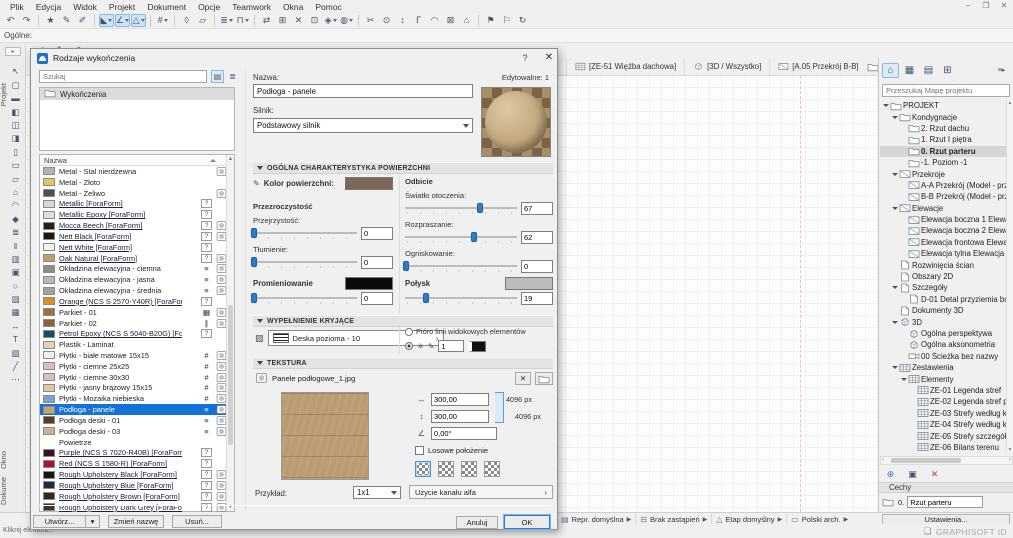  I want to click on tree-item: Rozwinięcia ścian, so click(943, 264).